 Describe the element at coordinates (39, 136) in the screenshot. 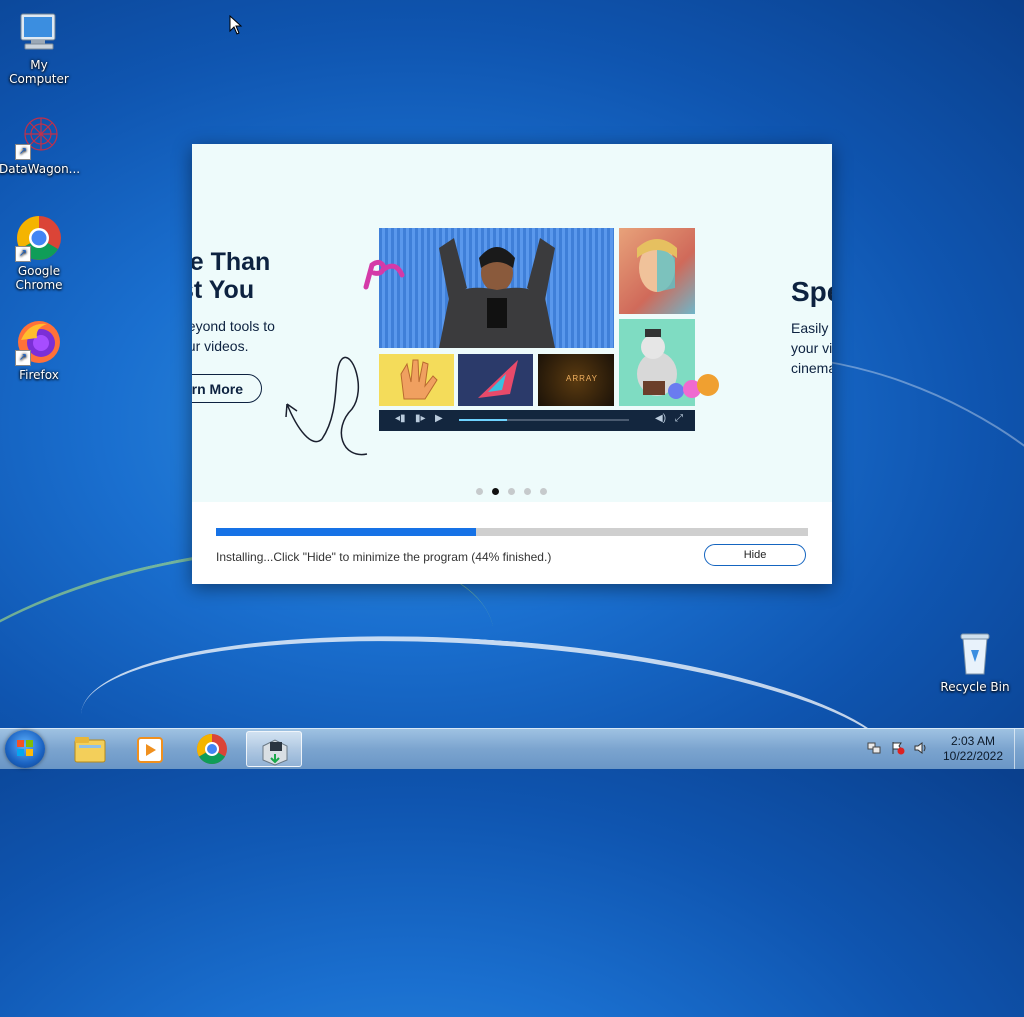

I see `datawagon-icon: ↗` at that location.